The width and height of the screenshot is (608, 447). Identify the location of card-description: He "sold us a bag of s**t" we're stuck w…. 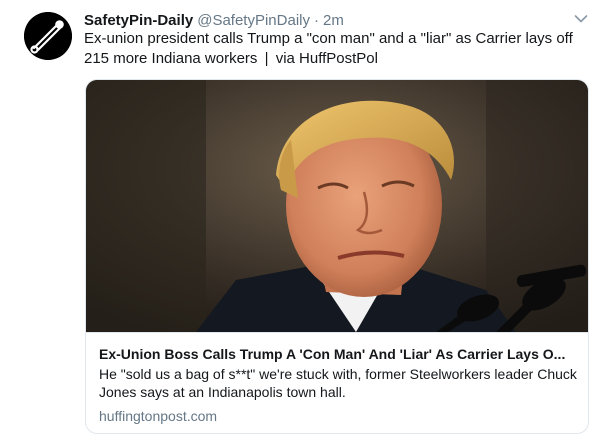
(338, 383).